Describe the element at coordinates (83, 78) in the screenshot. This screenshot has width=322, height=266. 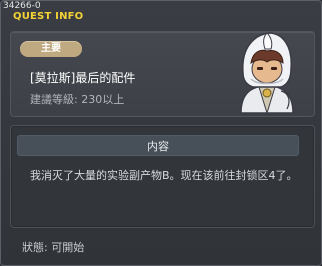
I see `quest-name: [莫拉斯]最后的配件` at that location.